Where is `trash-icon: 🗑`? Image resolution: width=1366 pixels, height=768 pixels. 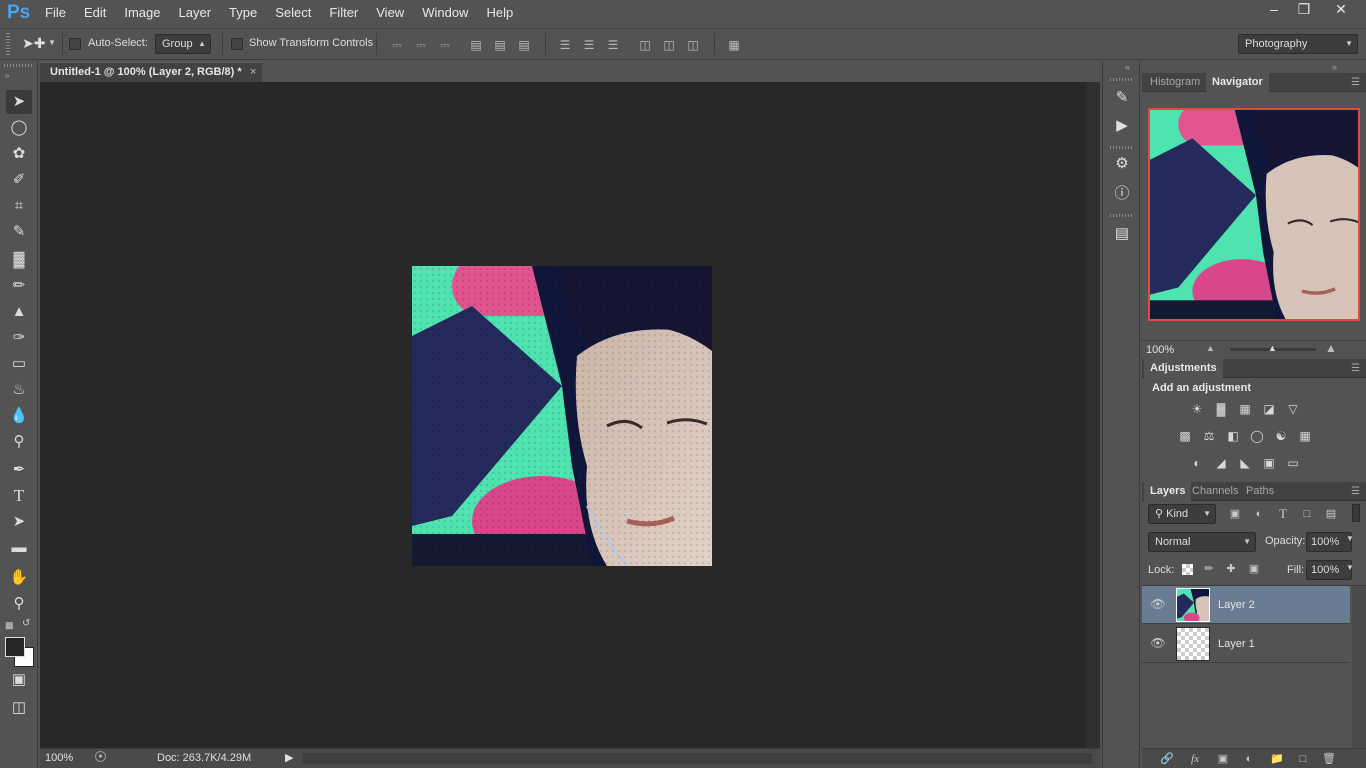 trash-icon: 🗑 is located at coordinates (1329, 759).